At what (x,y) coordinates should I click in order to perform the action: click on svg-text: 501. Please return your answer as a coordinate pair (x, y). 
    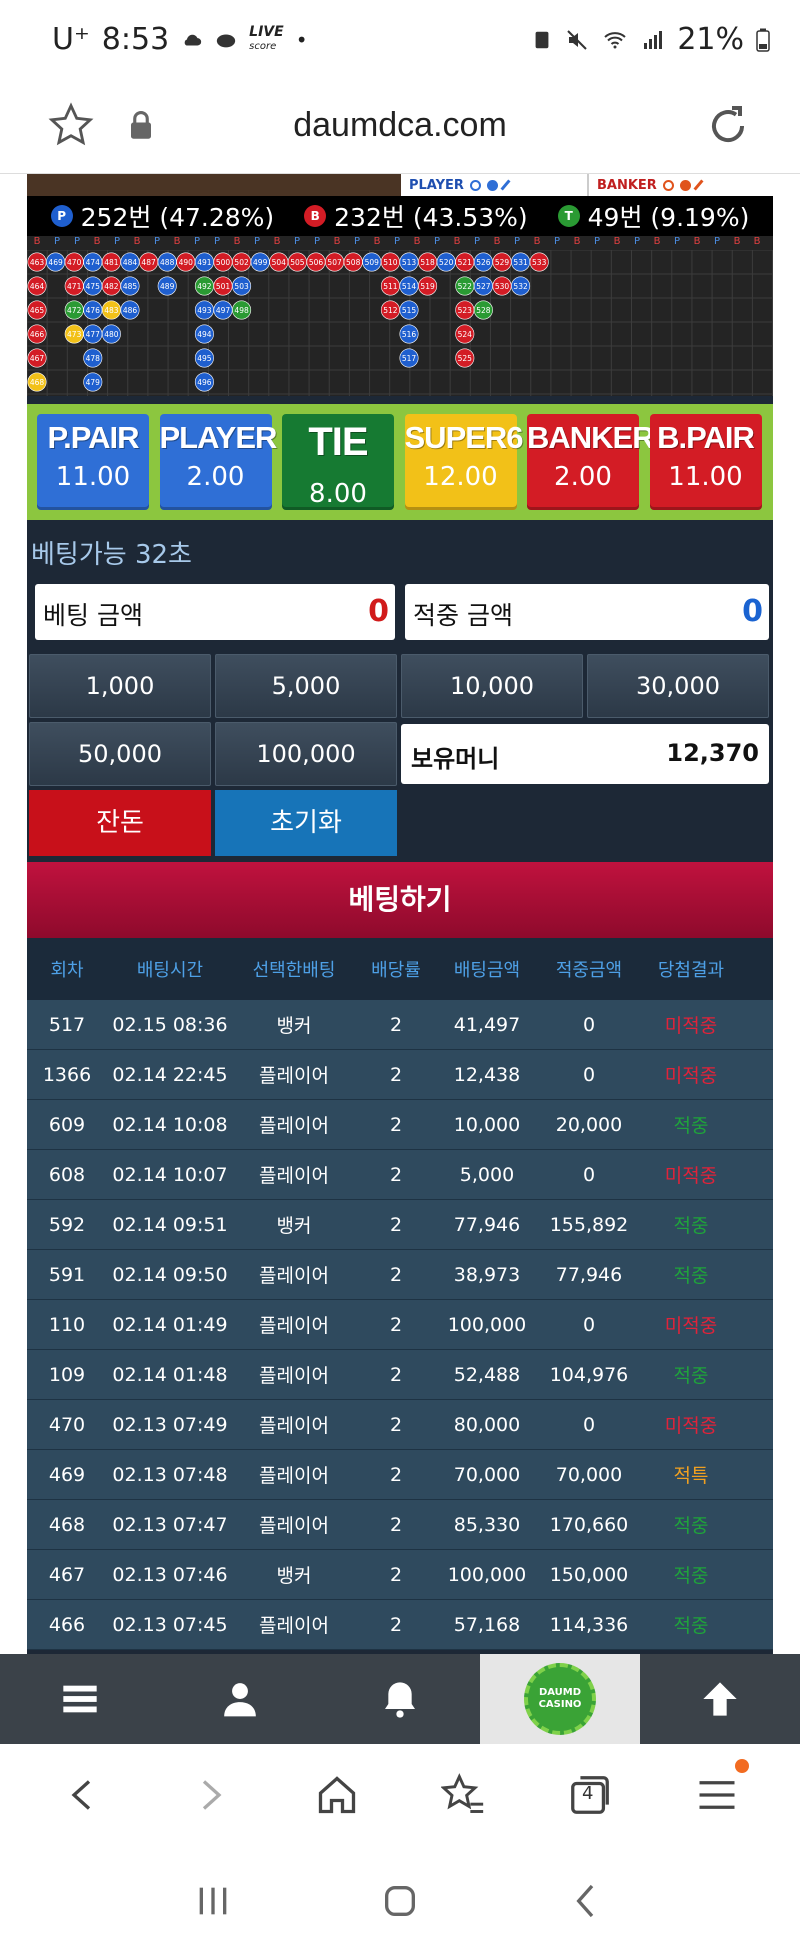
    Looking at the image, I should click on (223, 286).